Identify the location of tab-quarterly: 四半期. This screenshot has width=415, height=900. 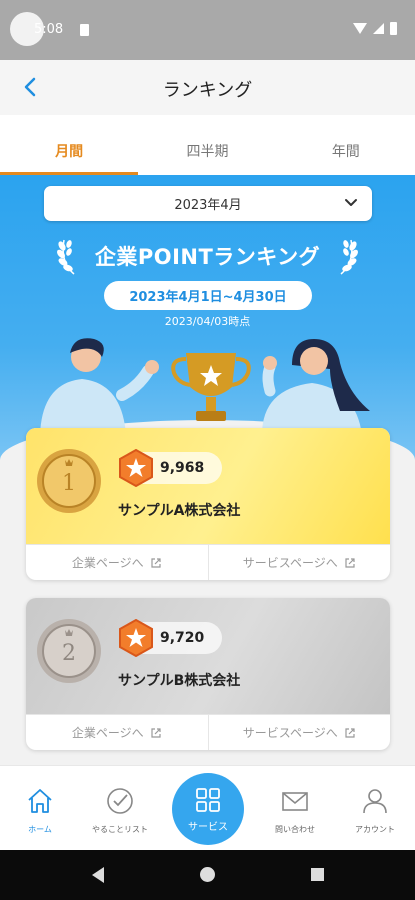
(207, 145).